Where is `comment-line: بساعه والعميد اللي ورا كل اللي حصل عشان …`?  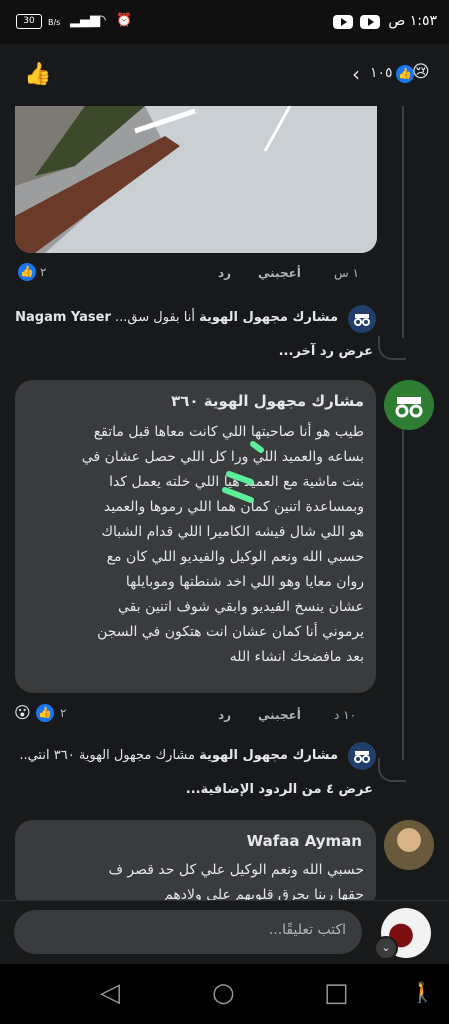 comment-line: بساعه والعميد اللي ورا كل اللي حصل عشان … is located at coordinates (222, 457).